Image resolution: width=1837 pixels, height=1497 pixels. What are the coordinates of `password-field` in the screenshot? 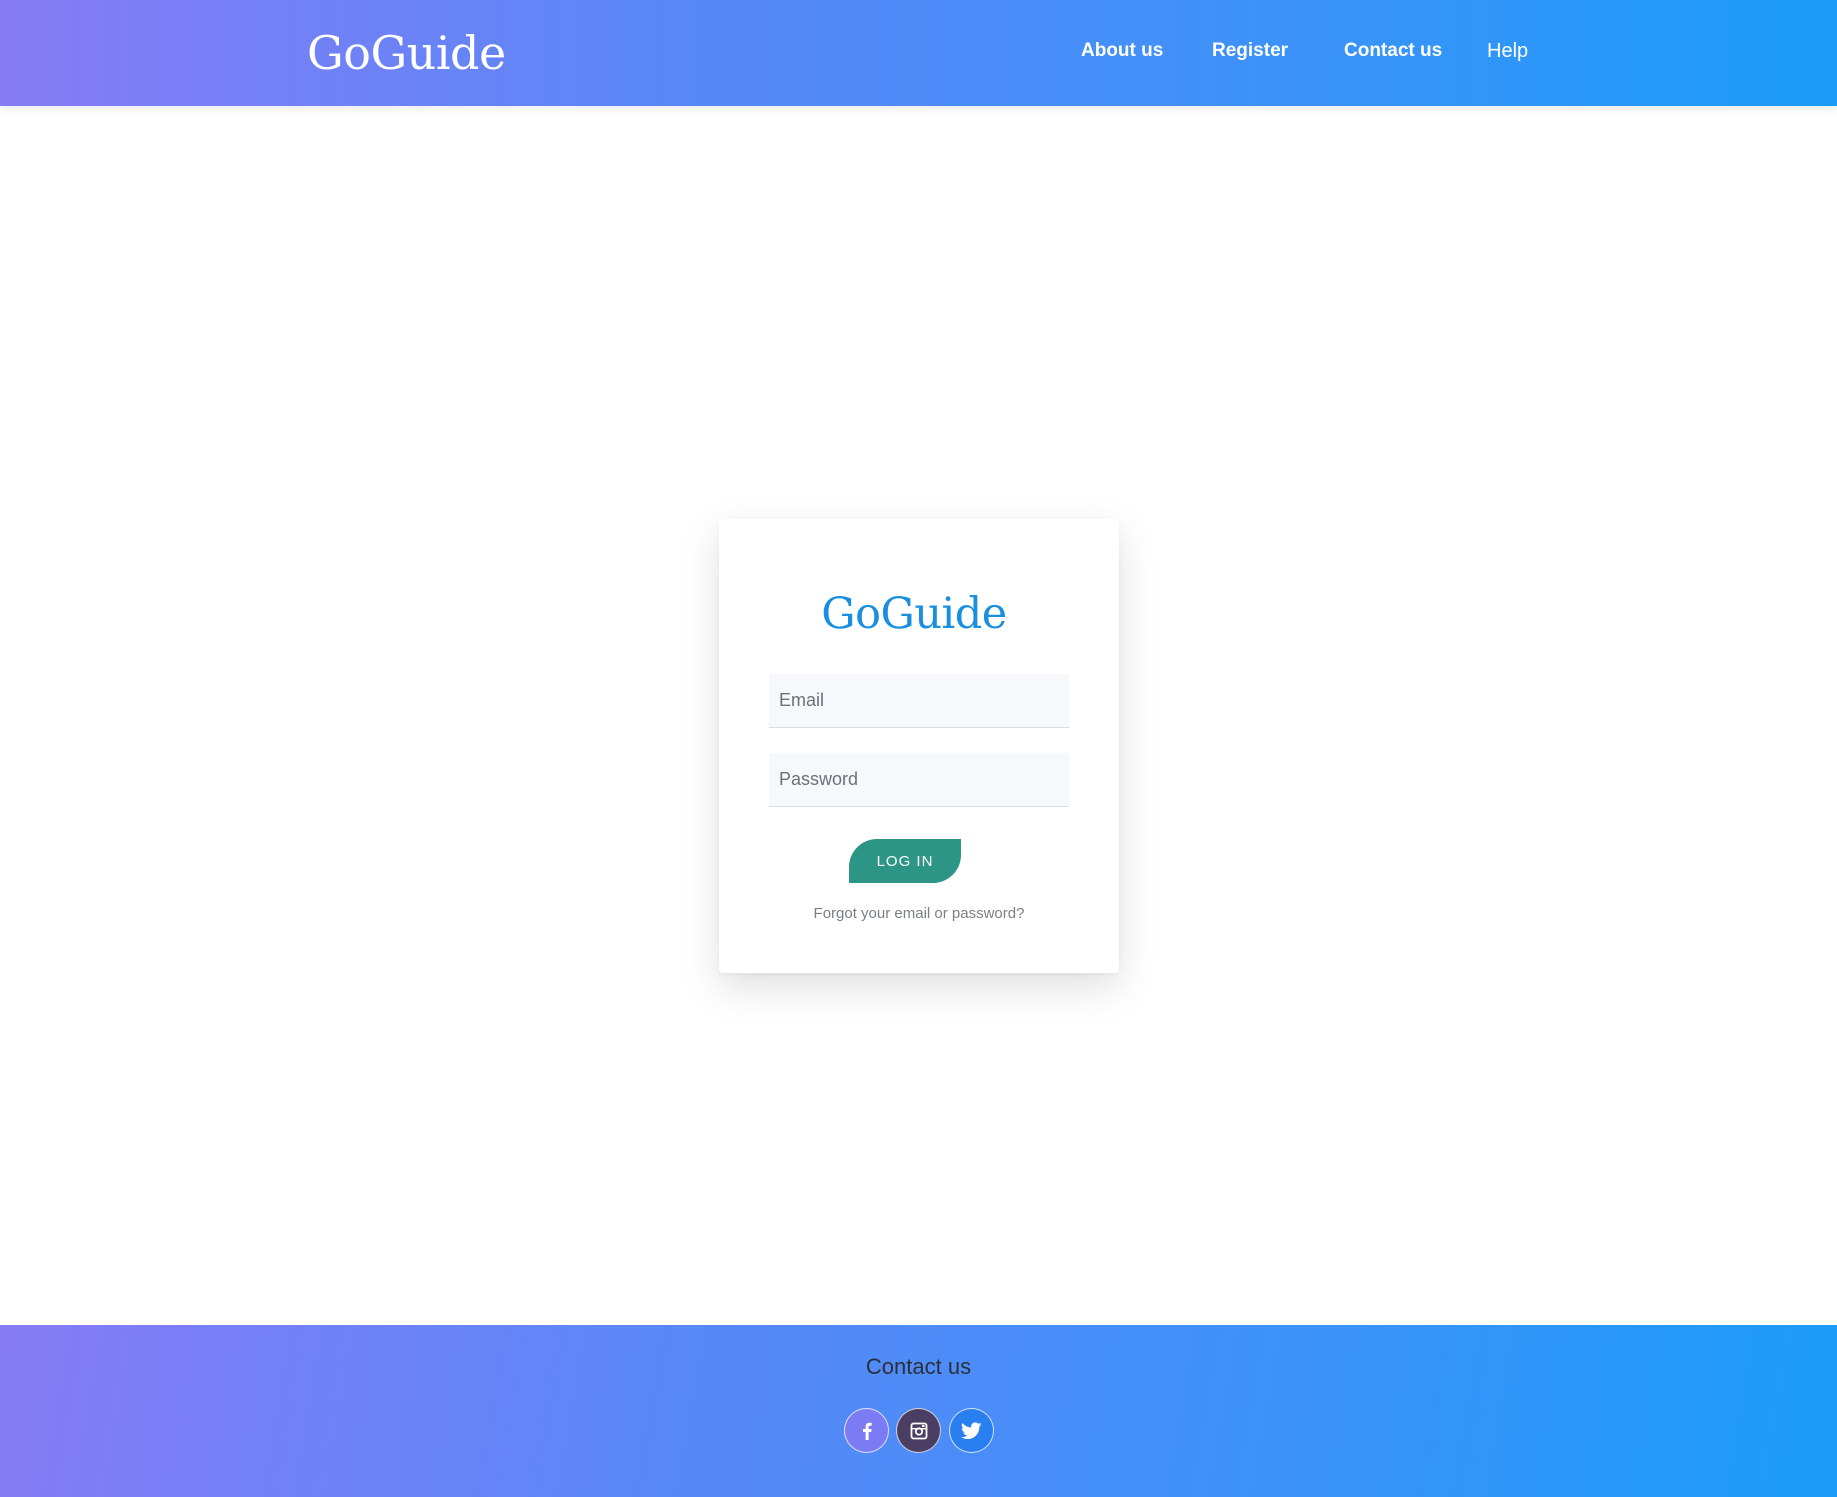 It's located at (919, 780).